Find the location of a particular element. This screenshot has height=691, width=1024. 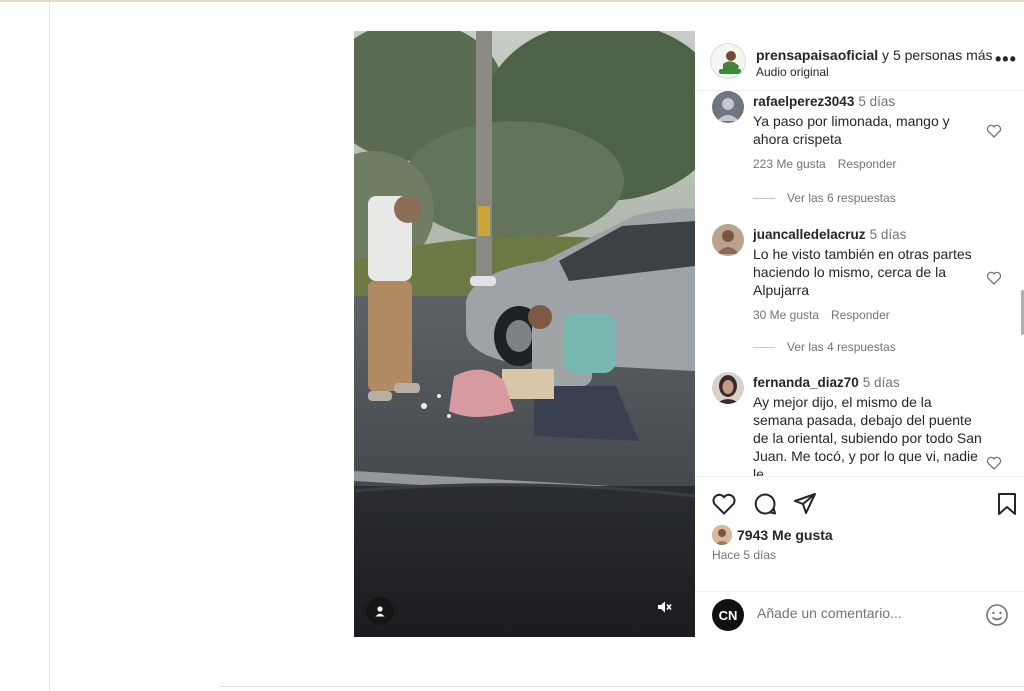

smiley-icon is located at coordinates (997, 615).